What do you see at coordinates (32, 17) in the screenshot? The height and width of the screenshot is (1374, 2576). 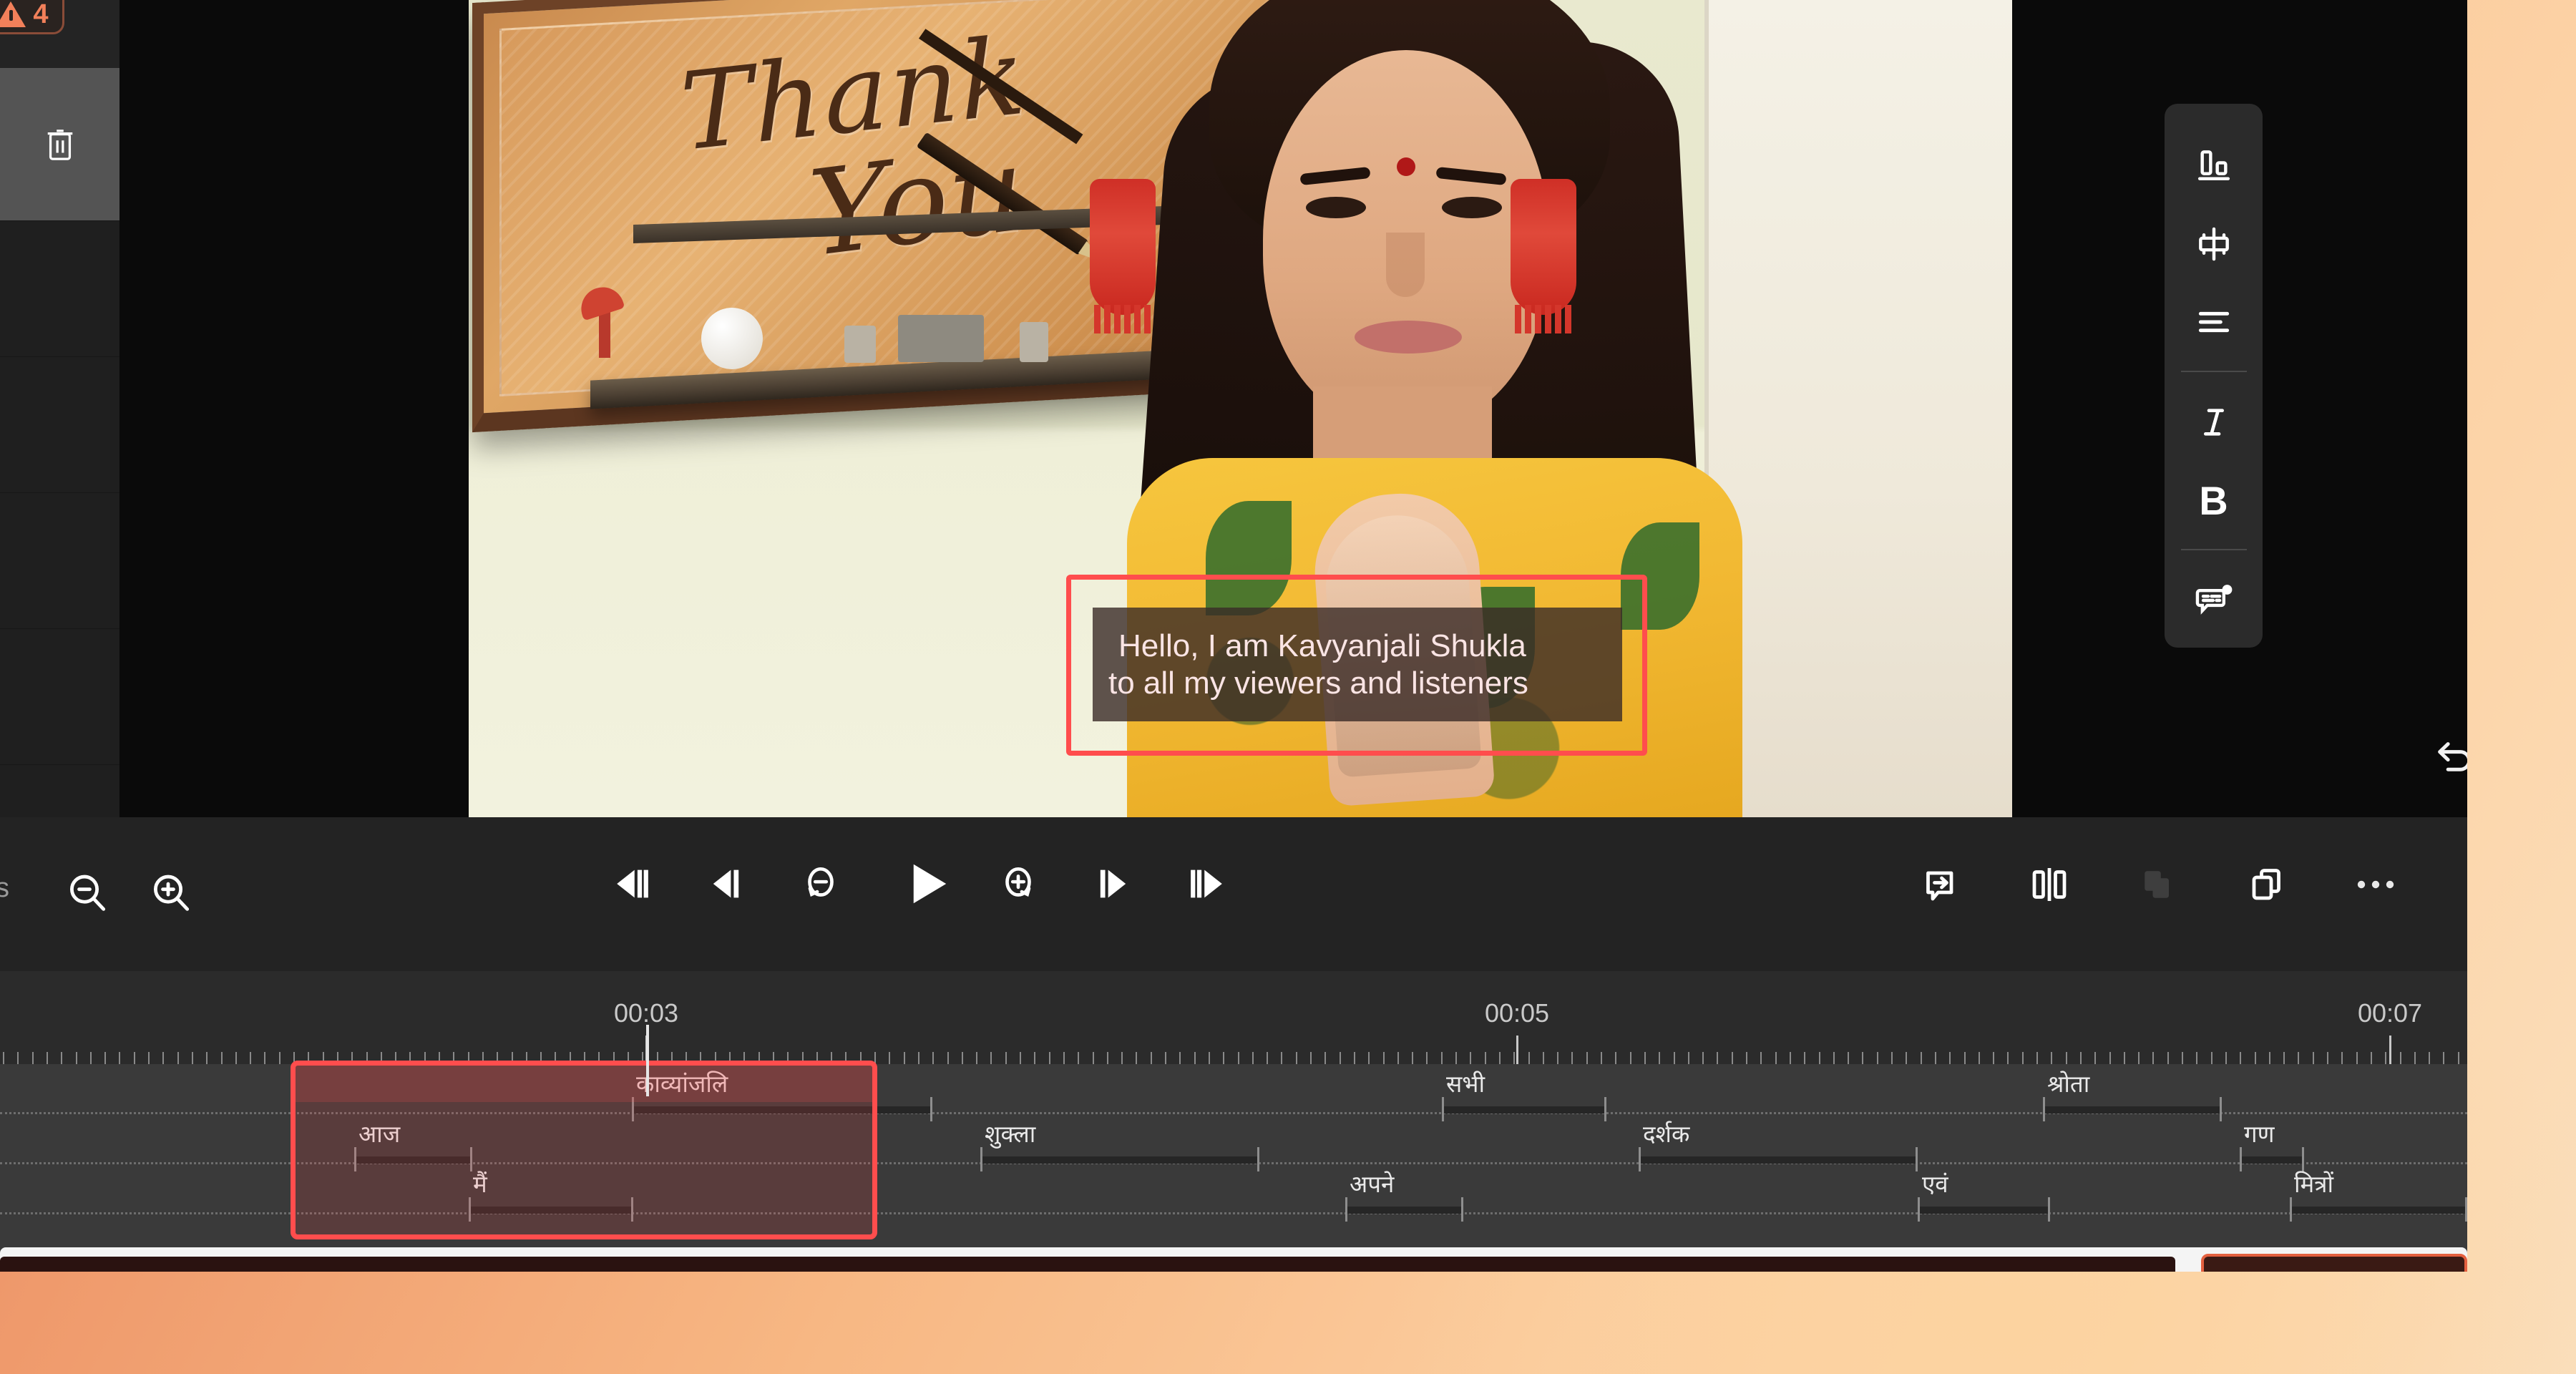 I see `warning-badge: 4` at bounding box center [32, 17].